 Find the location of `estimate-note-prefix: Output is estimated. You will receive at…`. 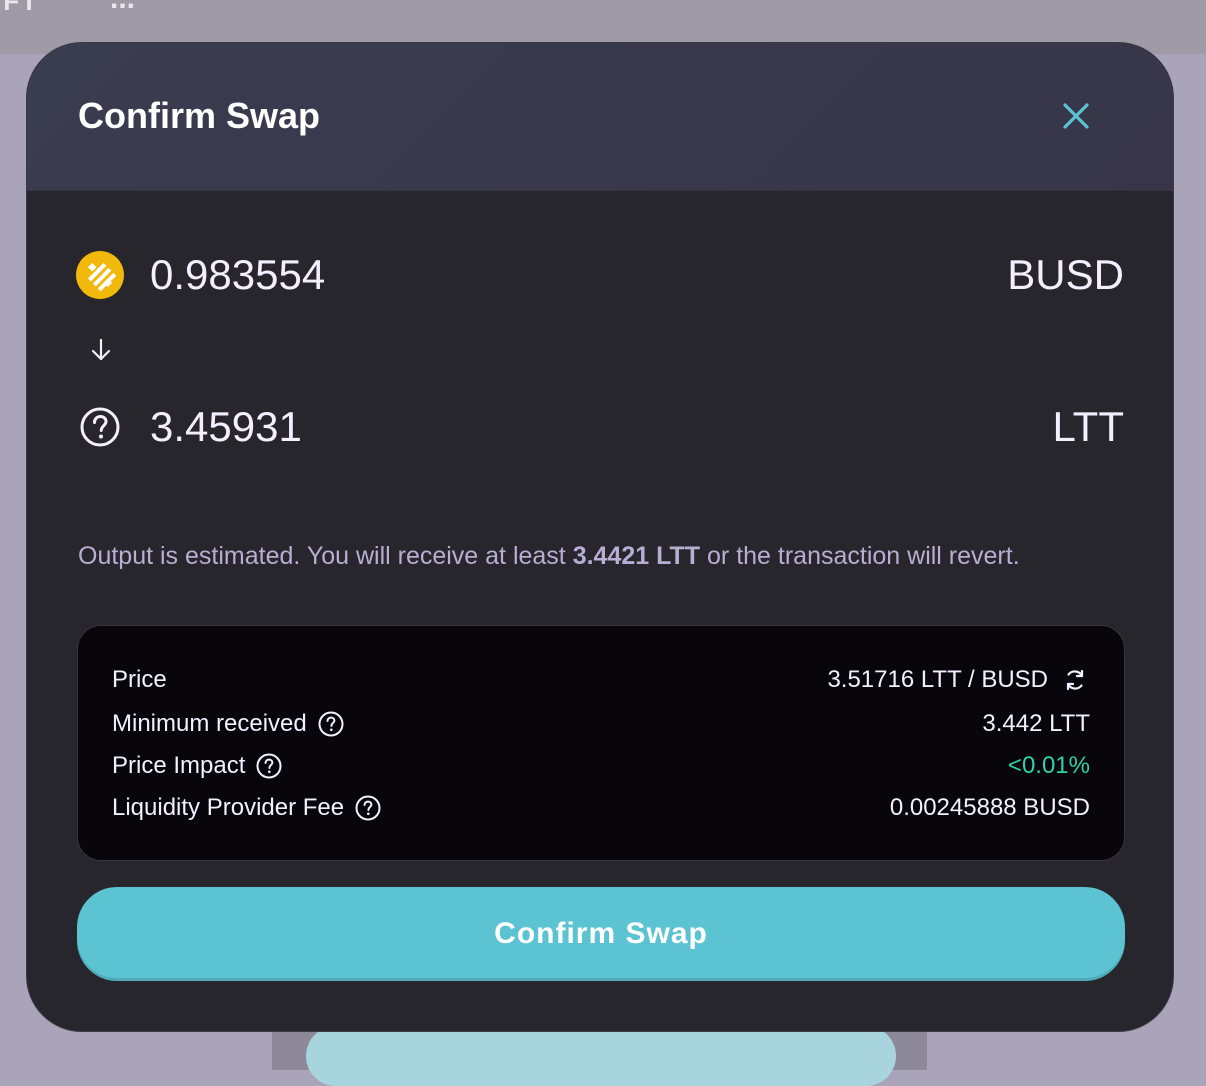

estimate-note-prefix: Output is estimated. You will receive at… is located at coordinates (325, 556).